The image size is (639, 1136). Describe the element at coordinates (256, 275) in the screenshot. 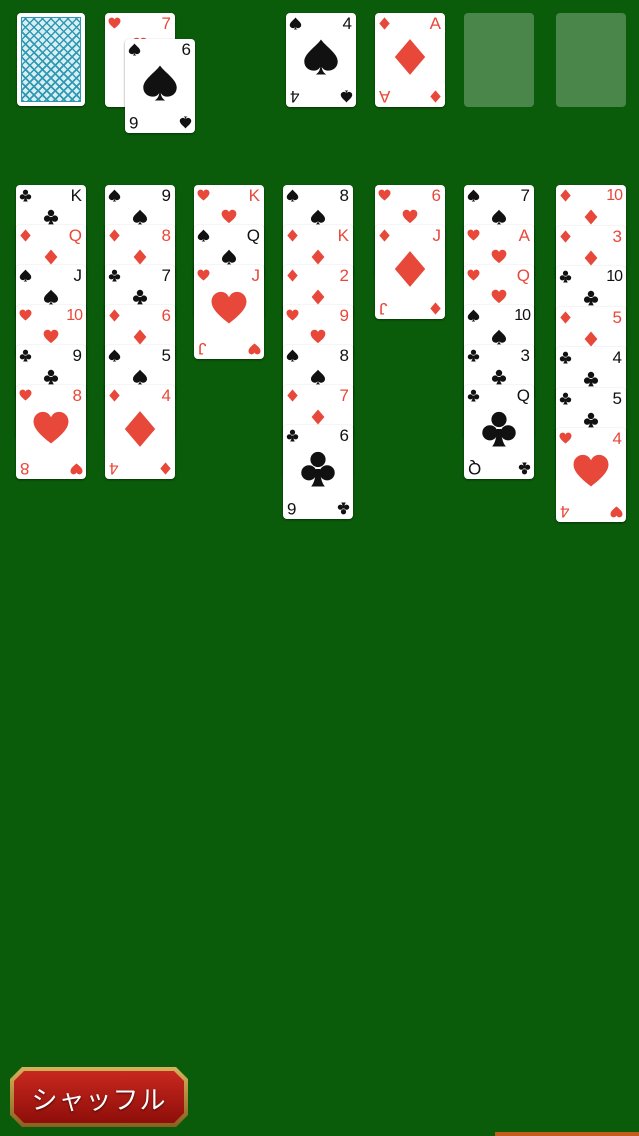

I see `card-rank: J` at that location.